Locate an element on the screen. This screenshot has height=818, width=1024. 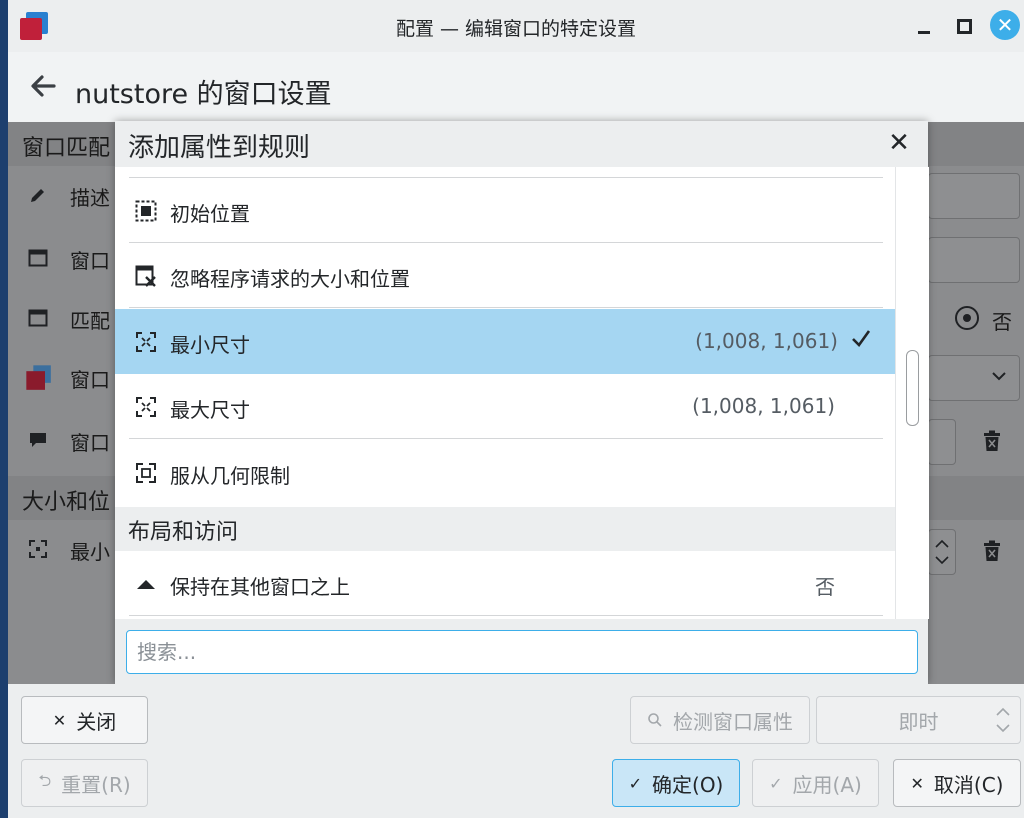
keep-above-value: 否 is located at coordinates (825, 587).